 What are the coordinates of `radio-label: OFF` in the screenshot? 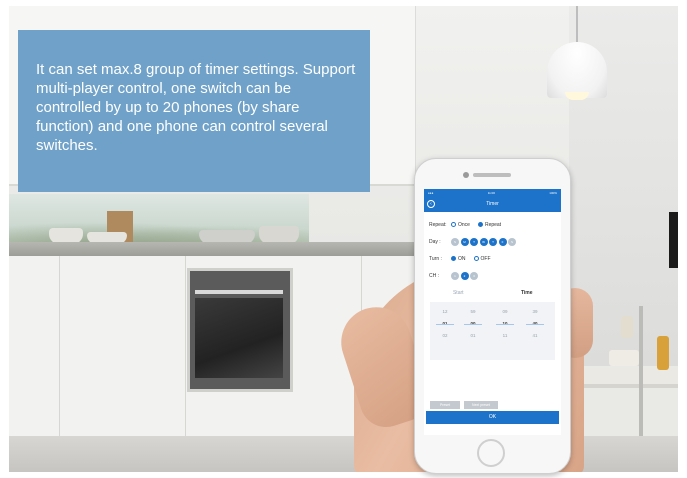 It's located at (485, 258).